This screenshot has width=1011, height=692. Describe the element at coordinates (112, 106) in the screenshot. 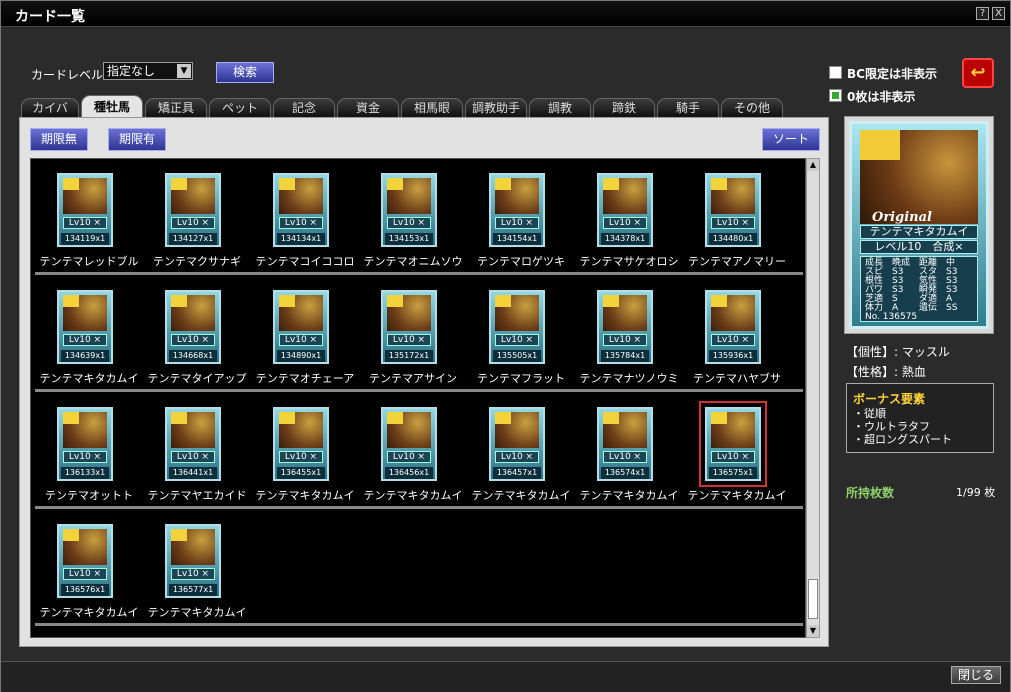

I see `tab-1: 種牡馬` at that location.